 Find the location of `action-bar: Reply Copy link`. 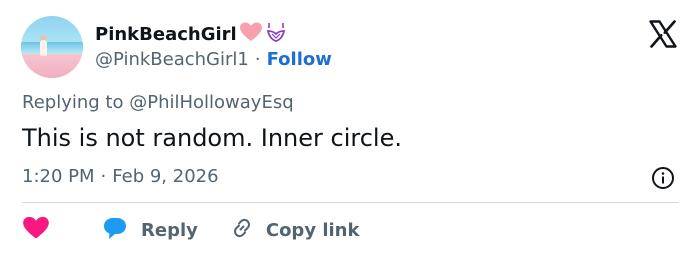

action-bar: Reply Copy link is located at coordinates (190, 230).